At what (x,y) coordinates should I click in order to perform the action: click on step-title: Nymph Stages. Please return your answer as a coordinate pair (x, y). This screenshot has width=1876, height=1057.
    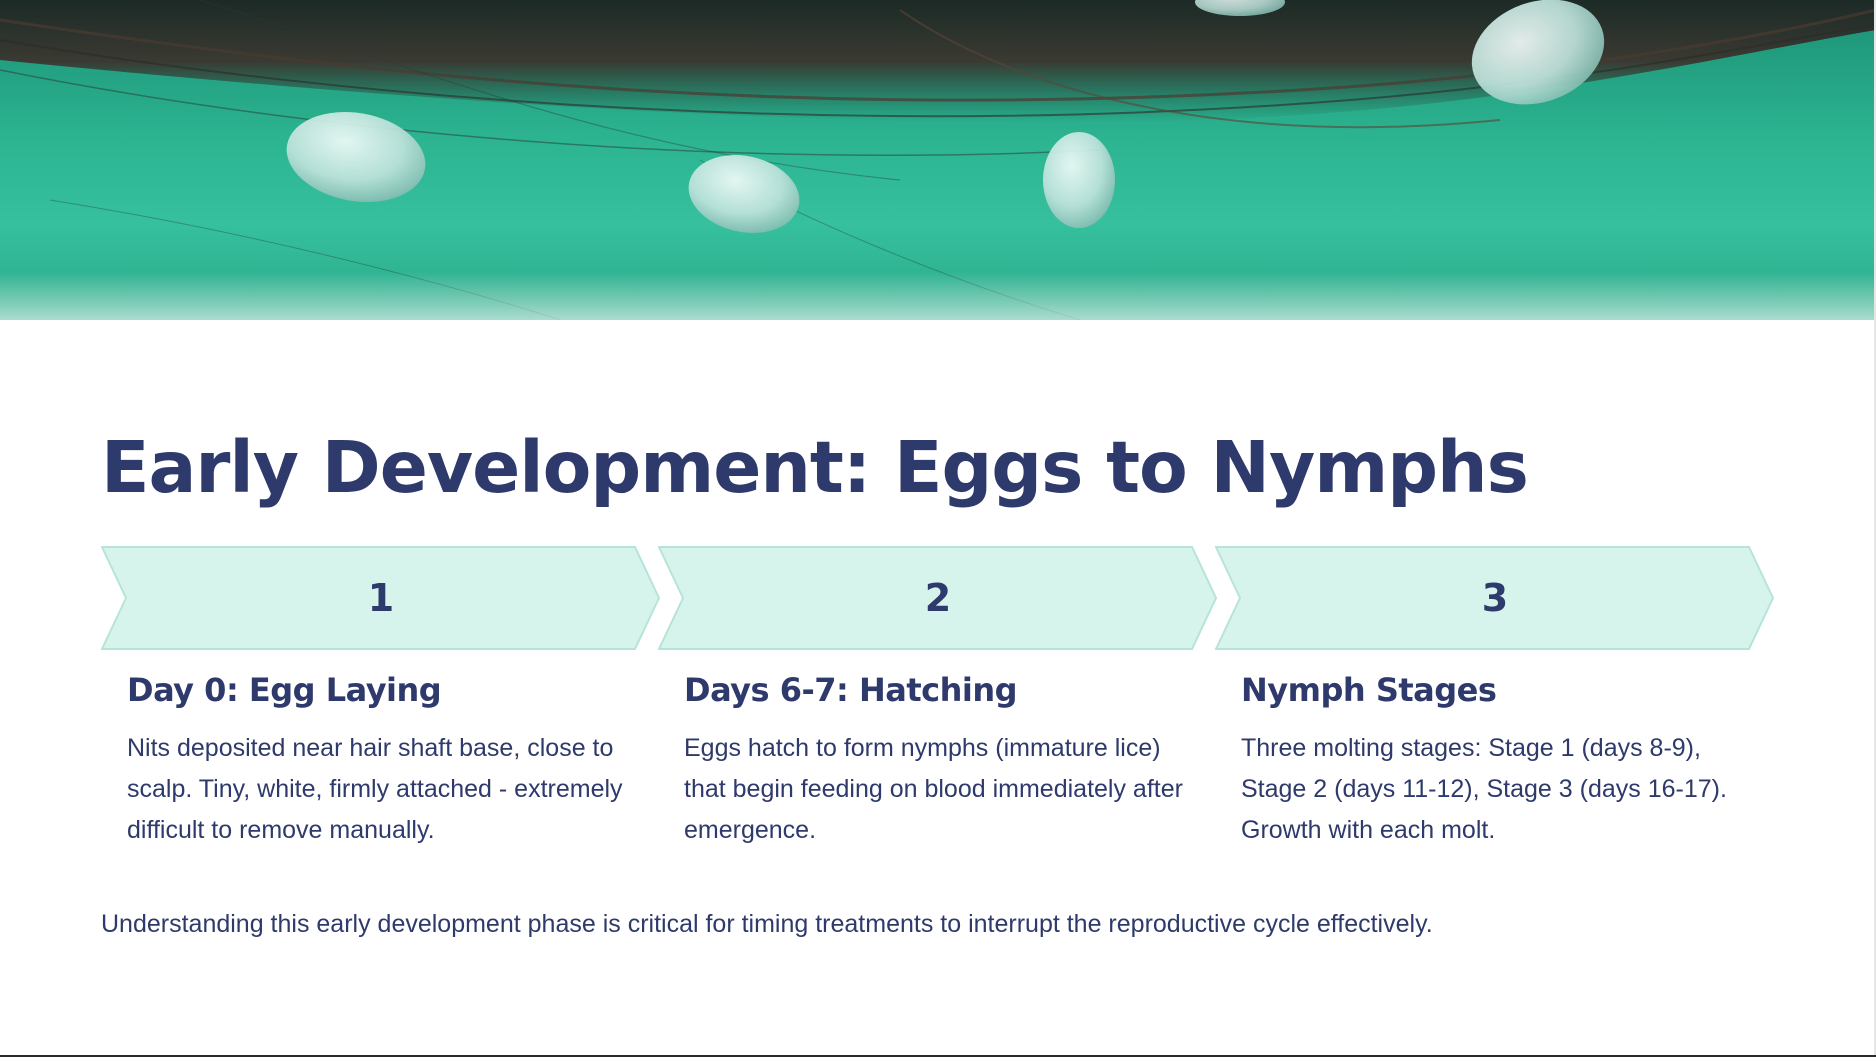
    Looking at the image, I should click on (1369, 690).